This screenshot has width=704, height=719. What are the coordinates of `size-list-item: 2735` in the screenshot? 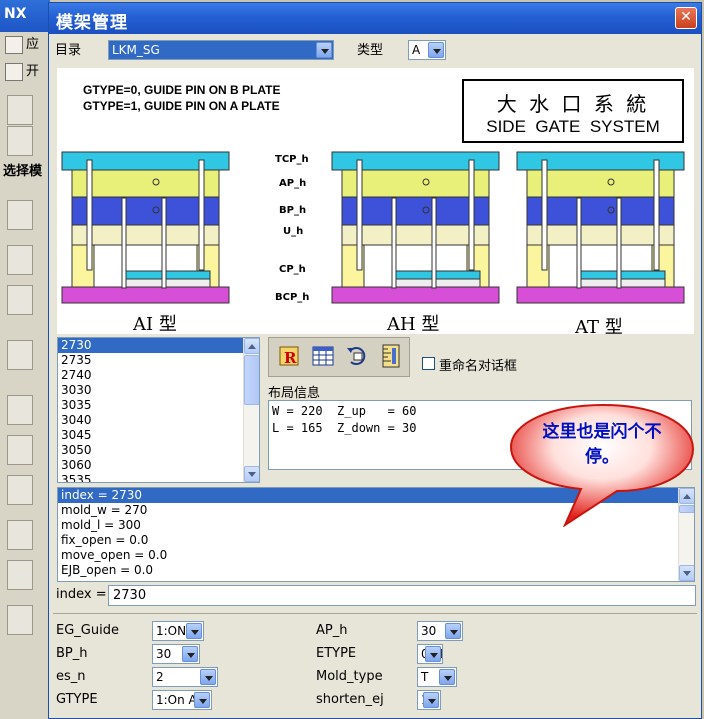 It's located at (158, 360).